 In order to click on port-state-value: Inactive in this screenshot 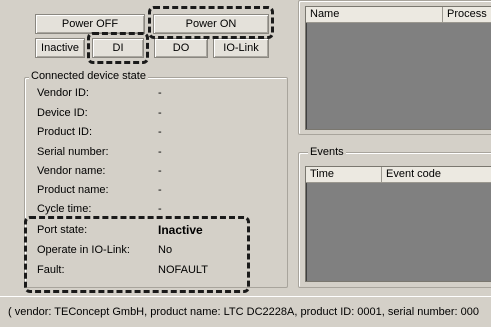, I will do `click(180, 230)`.